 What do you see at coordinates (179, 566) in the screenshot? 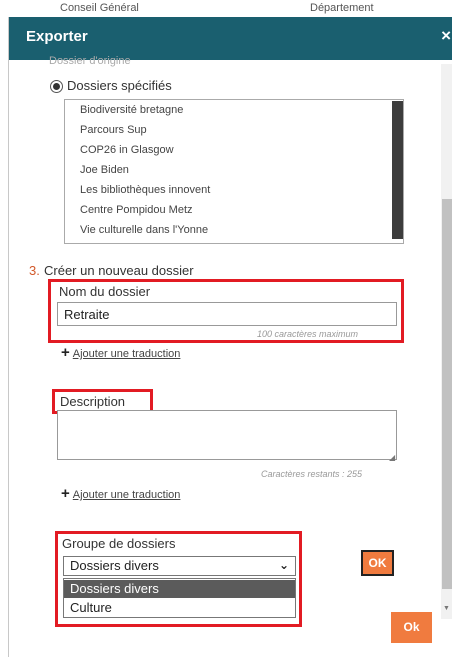
I see `folder-group-select: Dossiers divers ⌄` at bounding box center [179, 566].